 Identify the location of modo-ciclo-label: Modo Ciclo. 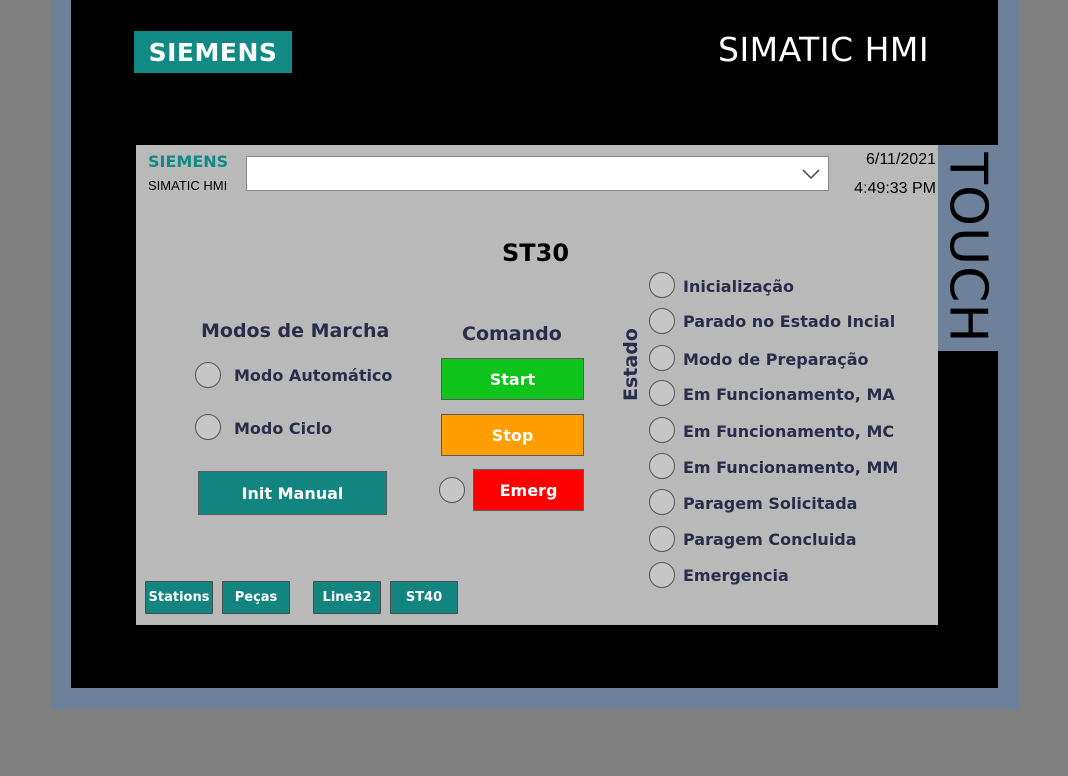
(283, 428).